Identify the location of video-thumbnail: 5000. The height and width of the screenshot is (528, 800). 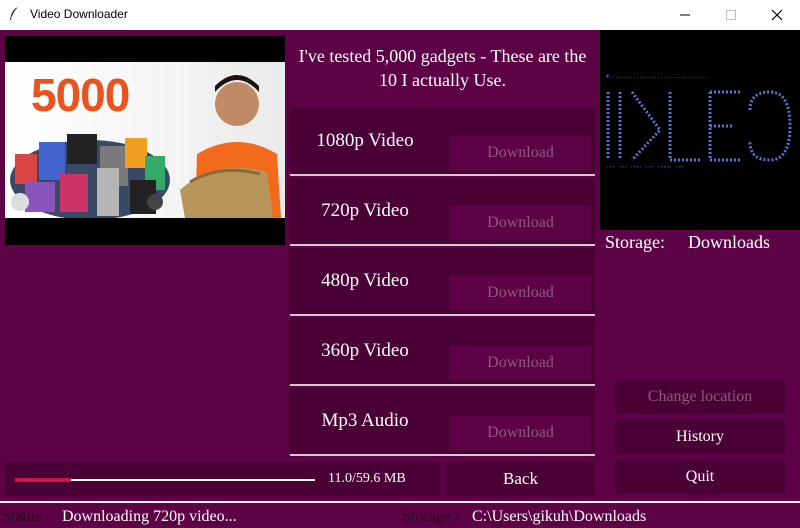
(145, 140).